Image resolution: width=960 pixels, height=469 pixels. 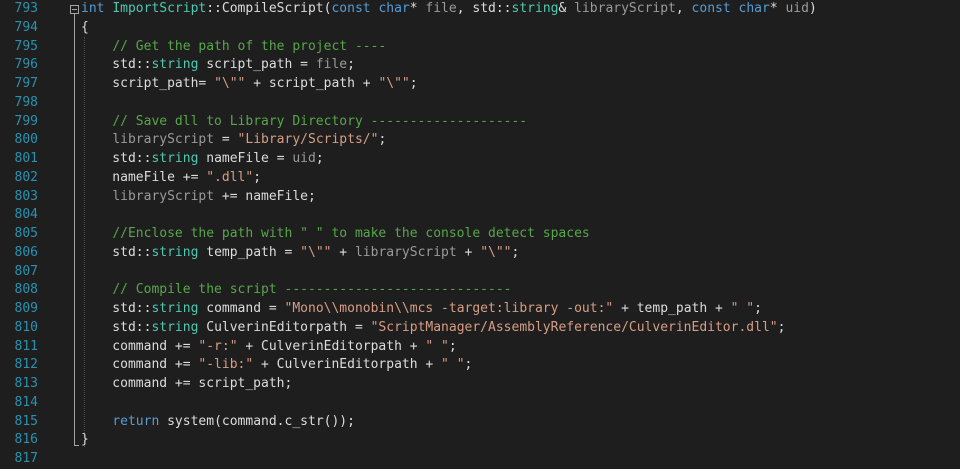 What do you see at coordinates (480, 103) in the screenshot?
I see `code-line: 798` at bounding box center [480, 103].